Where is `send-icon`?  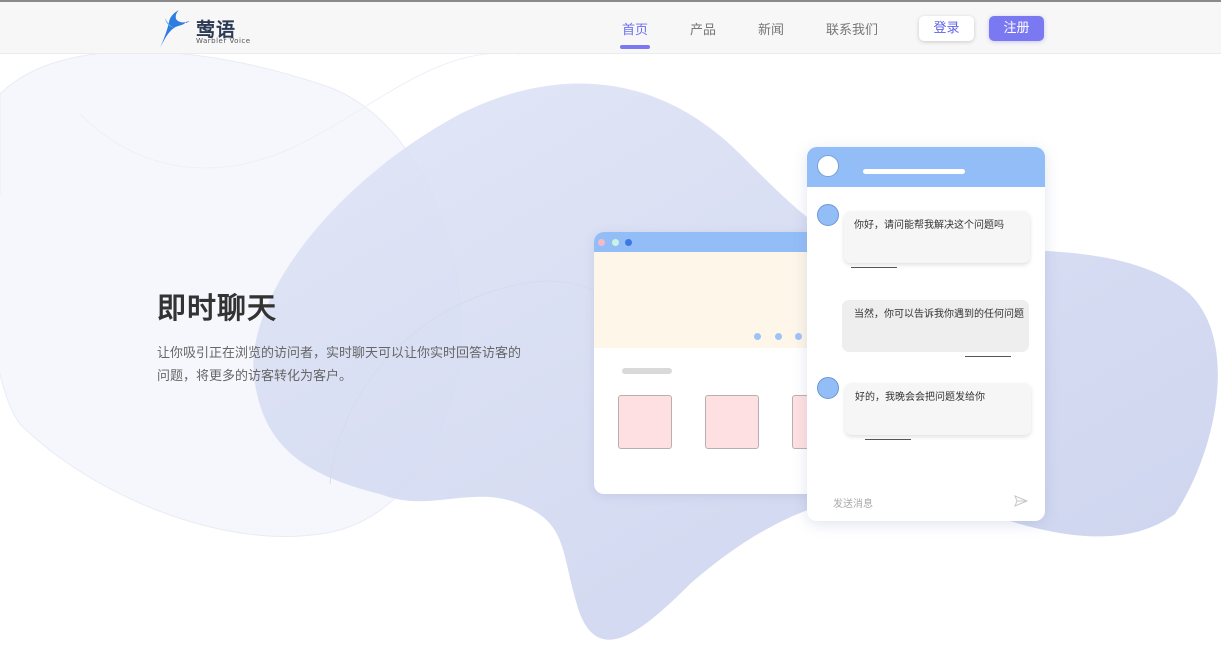
send-icon is located at coordinates (1021, 501).